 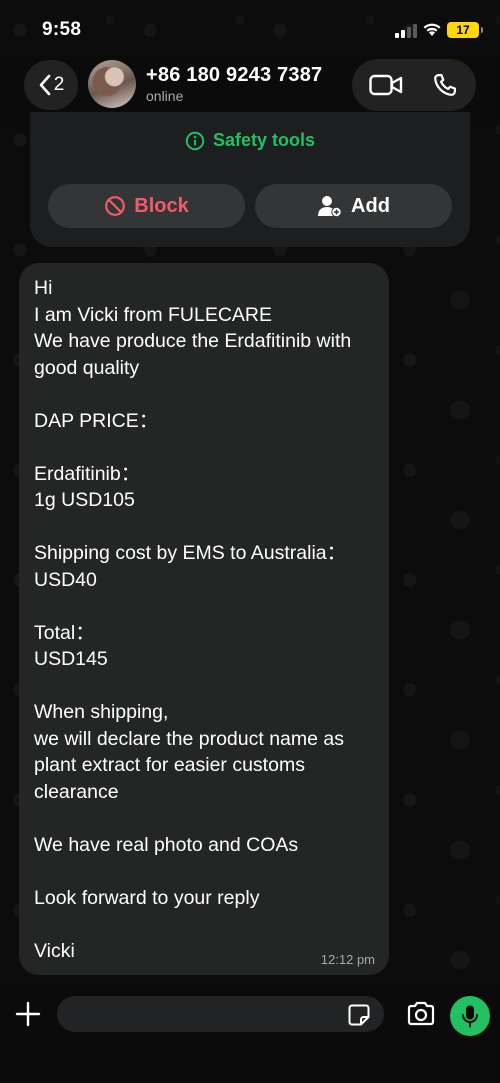 I want to click on safety-tools-label: Safety tools, so click(x=264, y=140).